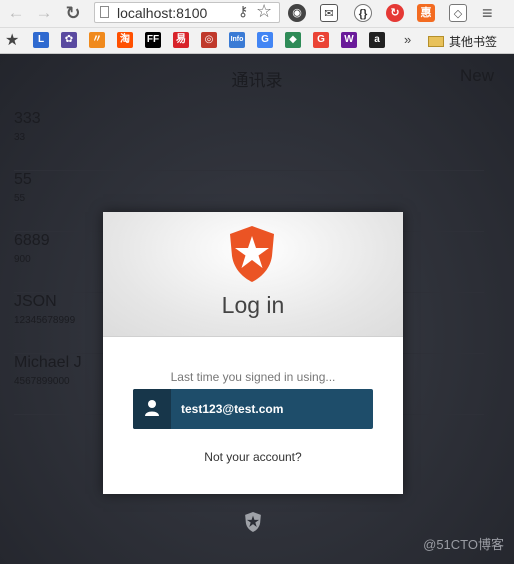 The height and width of the screenshot is (564, 514). Describe the element at coordinates (257, 80) in the screenshot. I see `app-title: 通讯录` at that location.